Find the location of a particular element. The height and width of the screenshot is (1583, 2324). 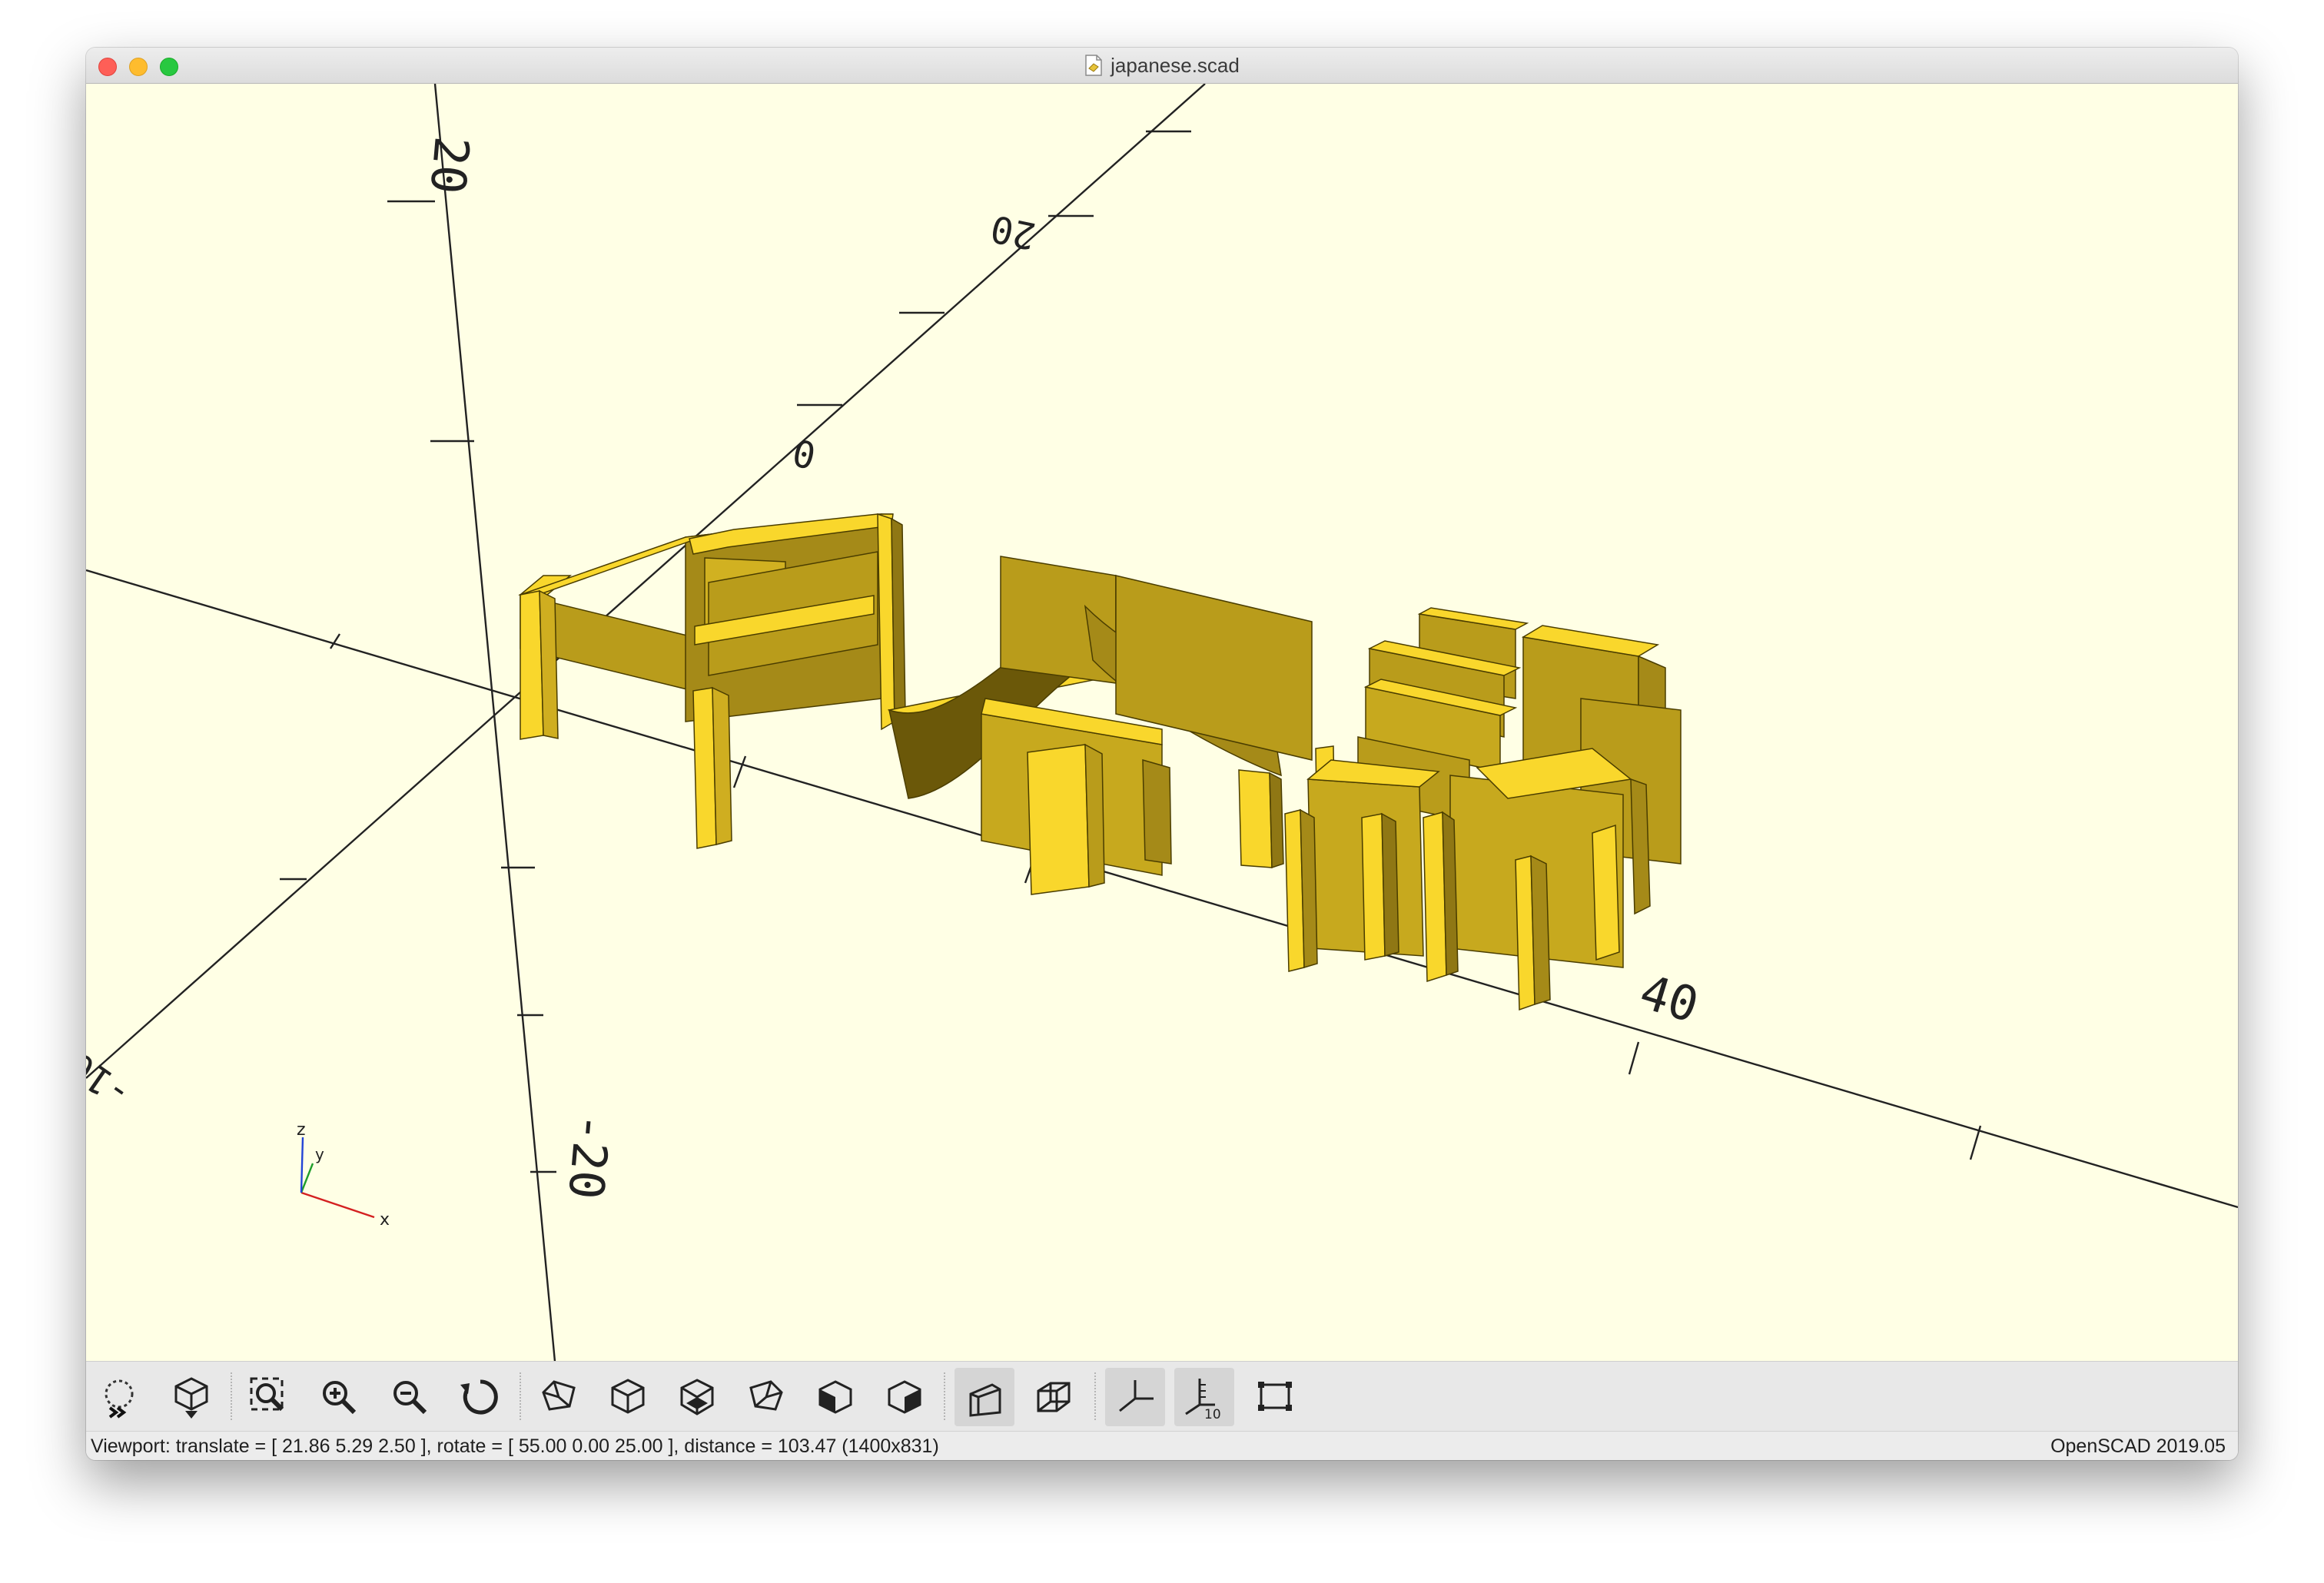

view-left-icon is located at coordinates (766, 1395).